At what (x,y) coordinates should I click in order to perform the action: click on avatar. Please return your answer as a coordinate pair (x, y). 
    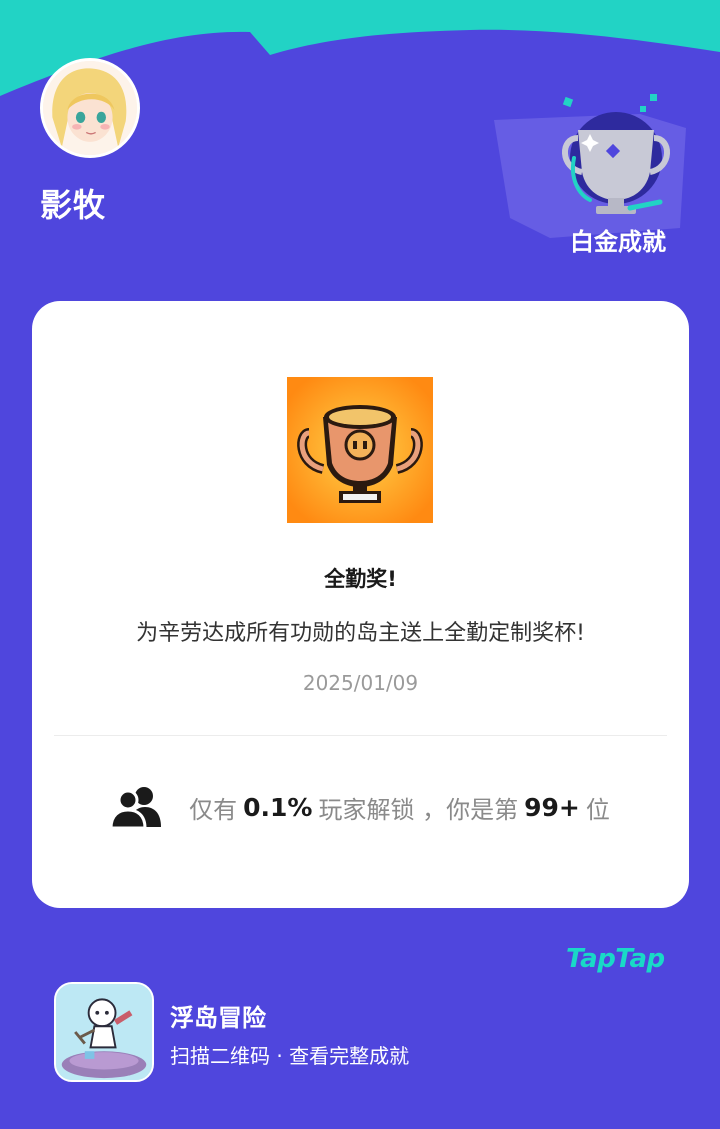
    Looking at the image, I should click on (90, 108).